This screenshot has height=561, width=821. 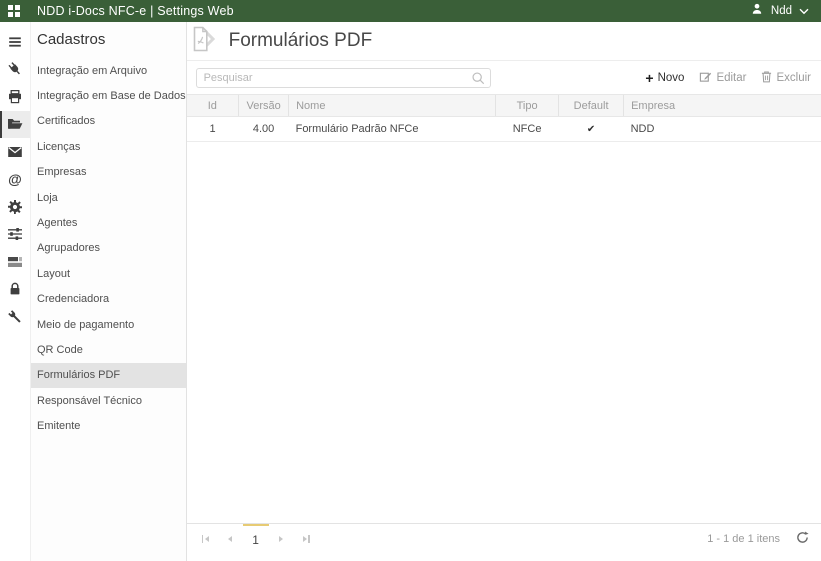 I want to click on toolbar: + Novo Editar Excluir, so click(x=504, y=76).